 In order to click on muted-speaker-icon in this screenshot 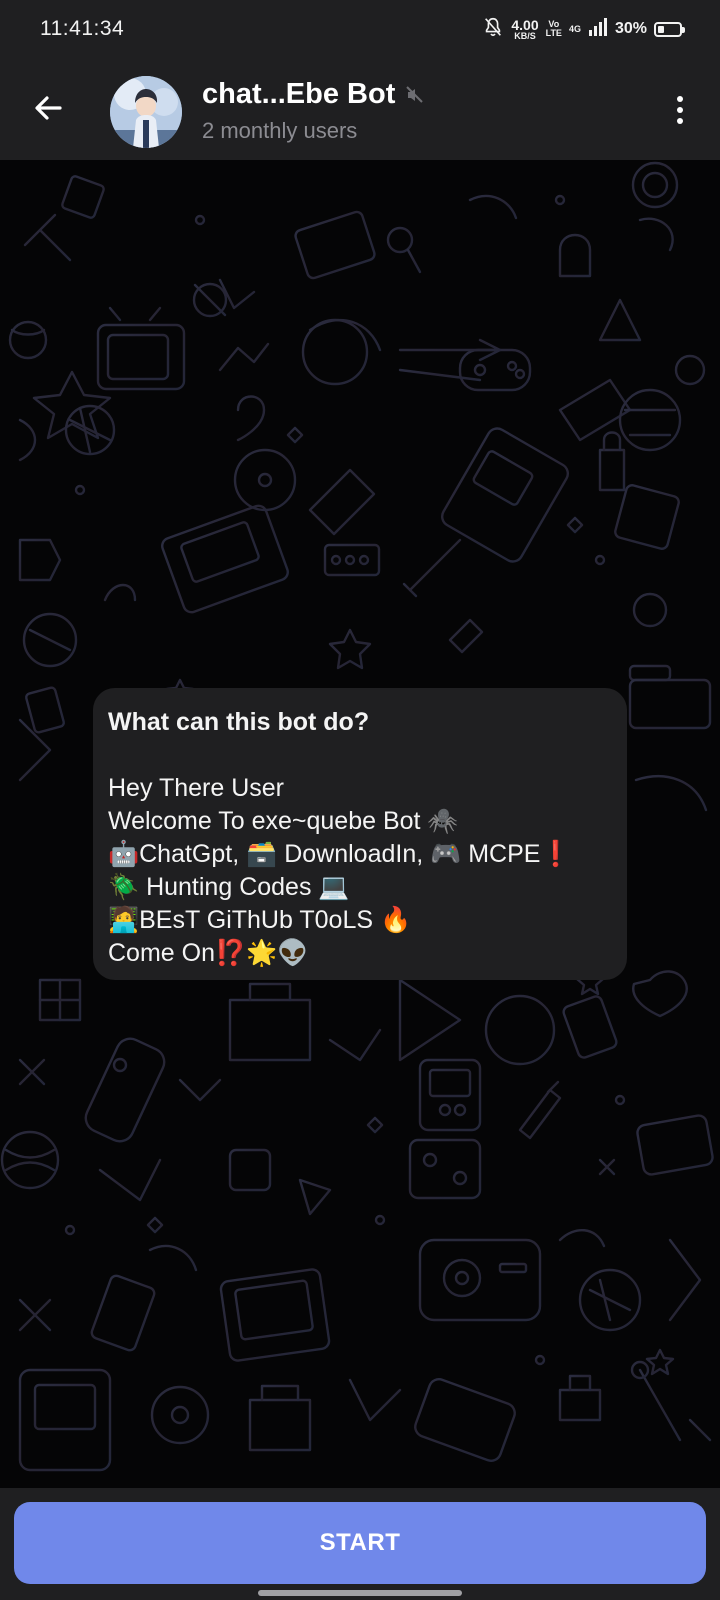, I will do `click(415, 94)`.